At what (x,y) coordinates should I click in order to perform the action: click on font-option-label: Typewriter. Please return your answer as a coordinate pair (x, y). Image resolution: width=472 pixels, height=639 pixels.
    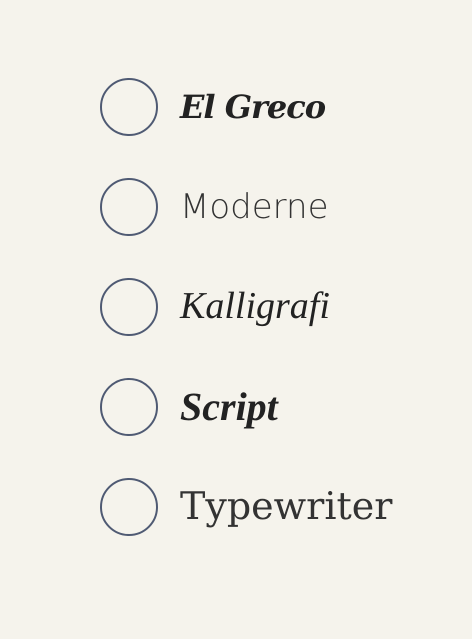
    Looking at the image, I should click on (286, 507).